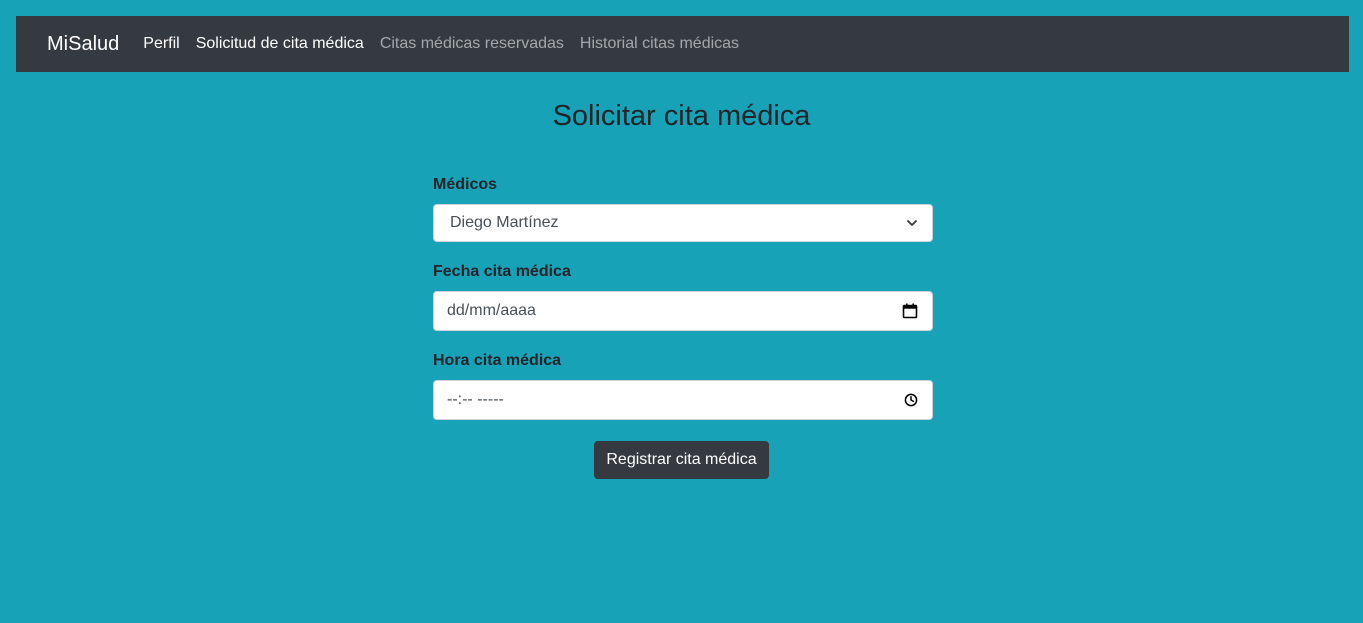 The height and width of the screenshot is (623, 1363). I want to click on time-input: --:-- -----, so click(683, 400).